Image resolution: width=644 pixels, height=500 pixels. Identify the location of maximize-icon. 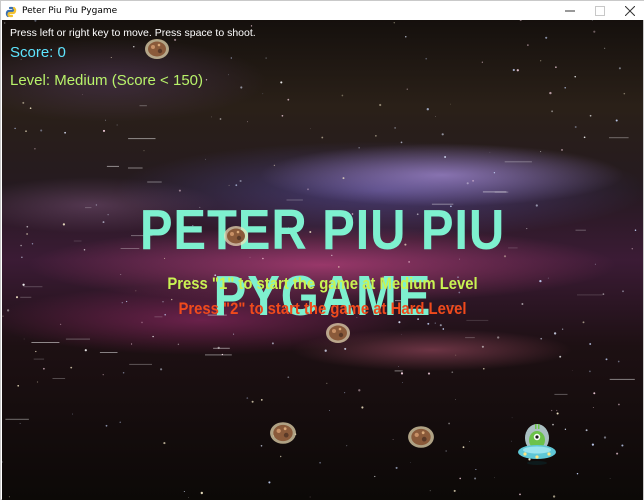
(600, 10).